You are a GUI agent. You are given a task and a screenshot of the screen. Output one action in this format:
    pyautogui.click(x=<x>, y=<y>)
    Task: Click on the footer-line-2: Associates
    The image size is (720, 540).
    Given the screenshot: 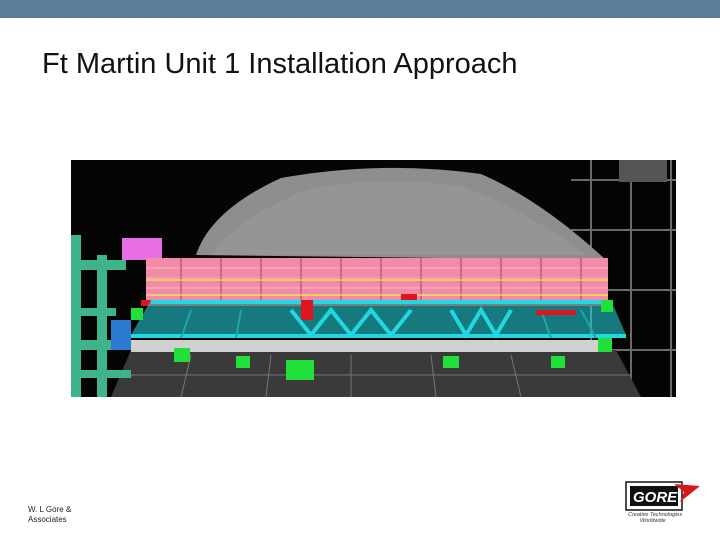 What is the action you would take?
    pyautogui.click(x=47, y=519)
    